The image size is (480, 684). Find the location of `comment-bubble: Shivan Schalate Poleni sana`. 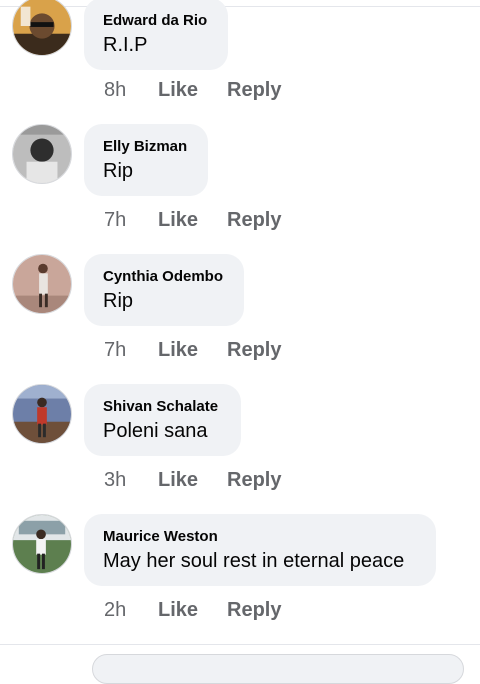

comment-bubble: Shivan Schalate Poleni sana is located at coordinates (162, 420).